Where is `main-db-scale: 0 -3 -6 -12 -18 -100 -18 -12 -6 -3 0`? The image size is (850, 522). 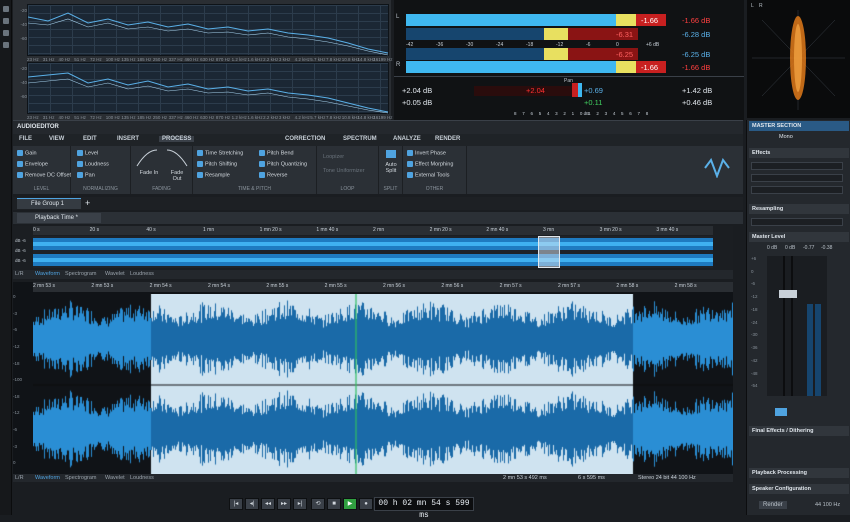
main-db-scale: 0 -3 -6 -12 -18 -100 -18 -12 -6 -3 0 is located at coordinates (23, 385).